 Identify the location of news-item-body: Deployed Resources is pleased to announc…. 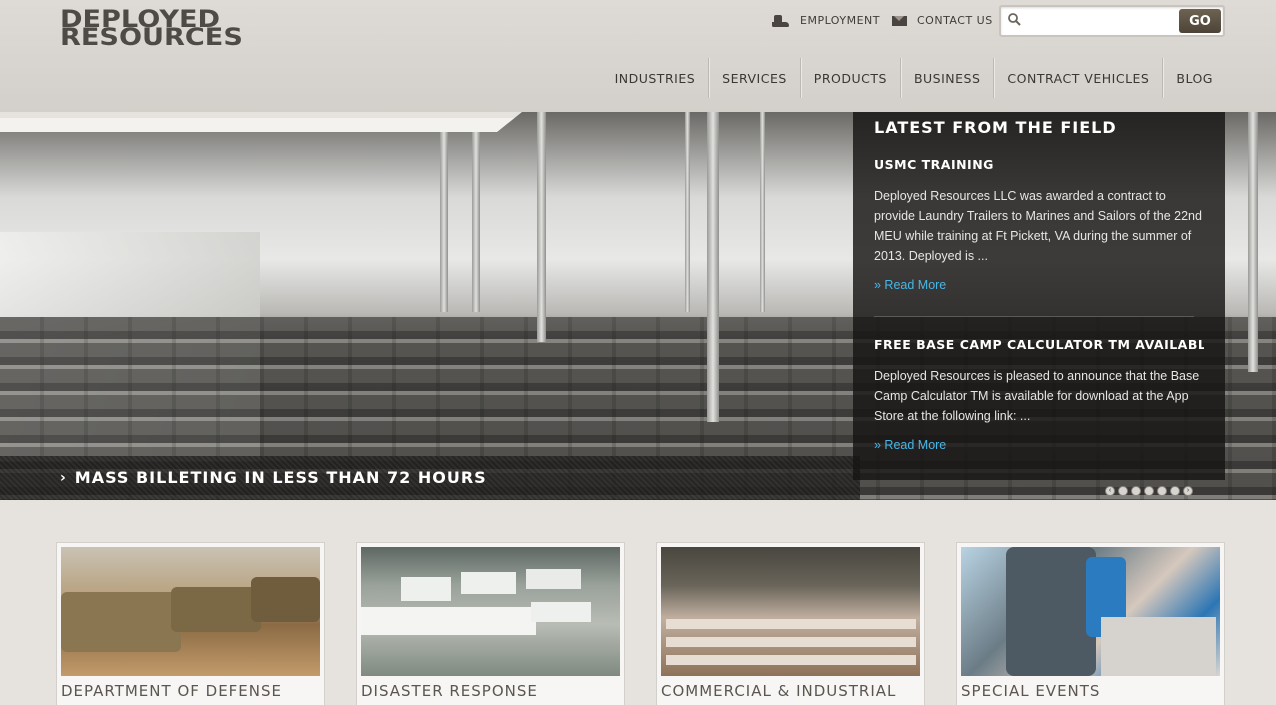
(1037, 396).